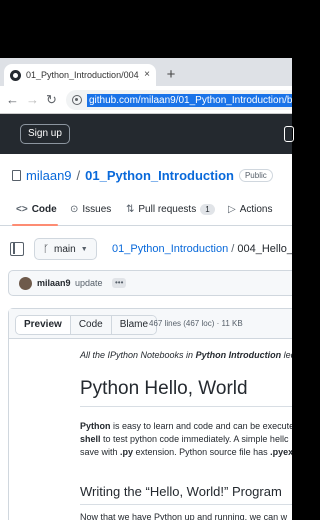  Describe the element at coordinates (170, 249) in the screenshot. I see `breadcrumb-repo-link: 01_Python_Introduction` at that location.